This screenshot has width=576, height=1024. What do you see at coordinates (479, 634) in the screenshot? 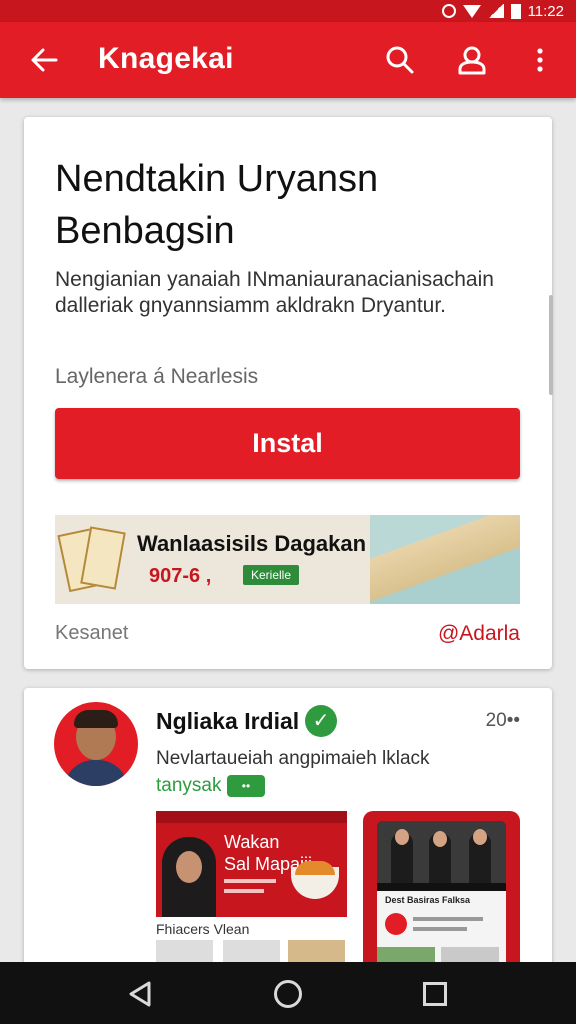
I see `card-footer-link: @Adarla` at bounding box center [479, 634].